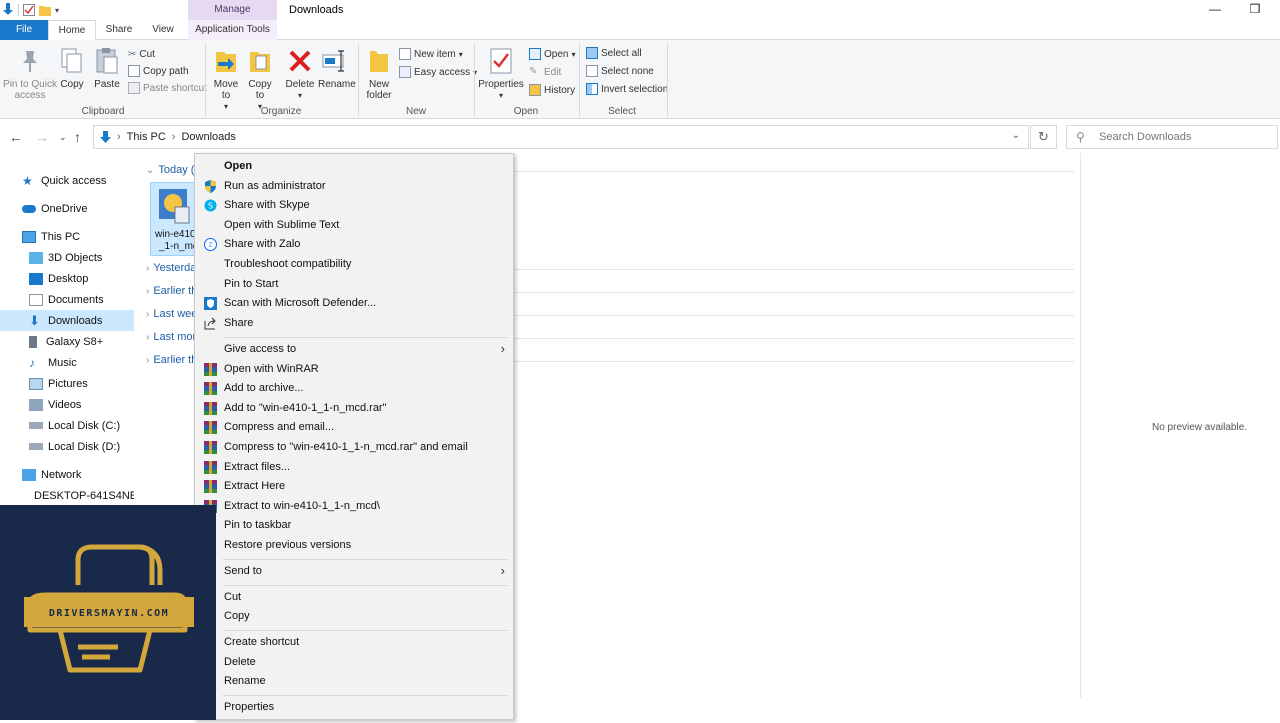  I want to click on nav-item-local-disk-d: Local Disk (D:), so click(67, 446).